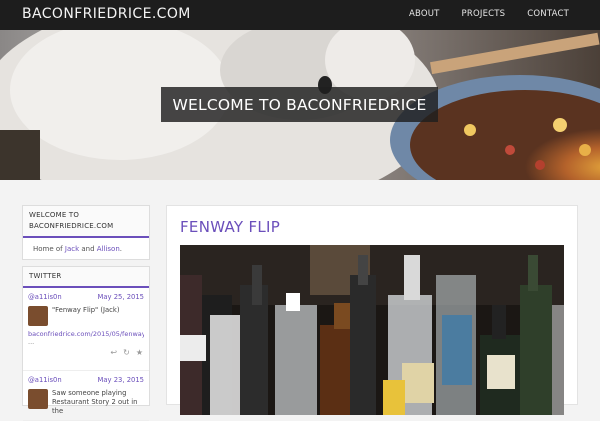 The height and width of the screenshot is (421, 600). I want to click on main-nav: ABOUT PROJECTS CONTACT, so click(489, 14).